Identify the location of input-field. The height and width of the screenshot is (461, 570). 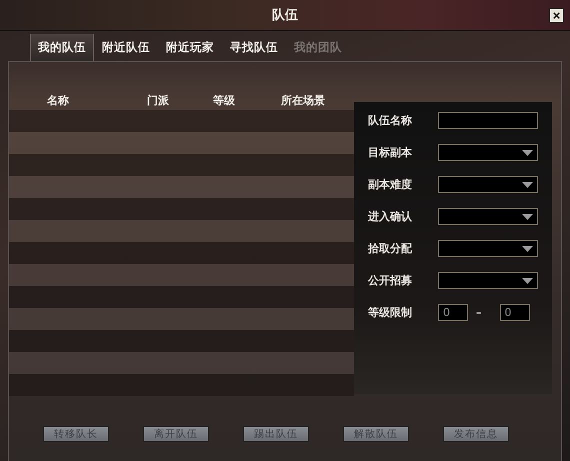
(488, 120).